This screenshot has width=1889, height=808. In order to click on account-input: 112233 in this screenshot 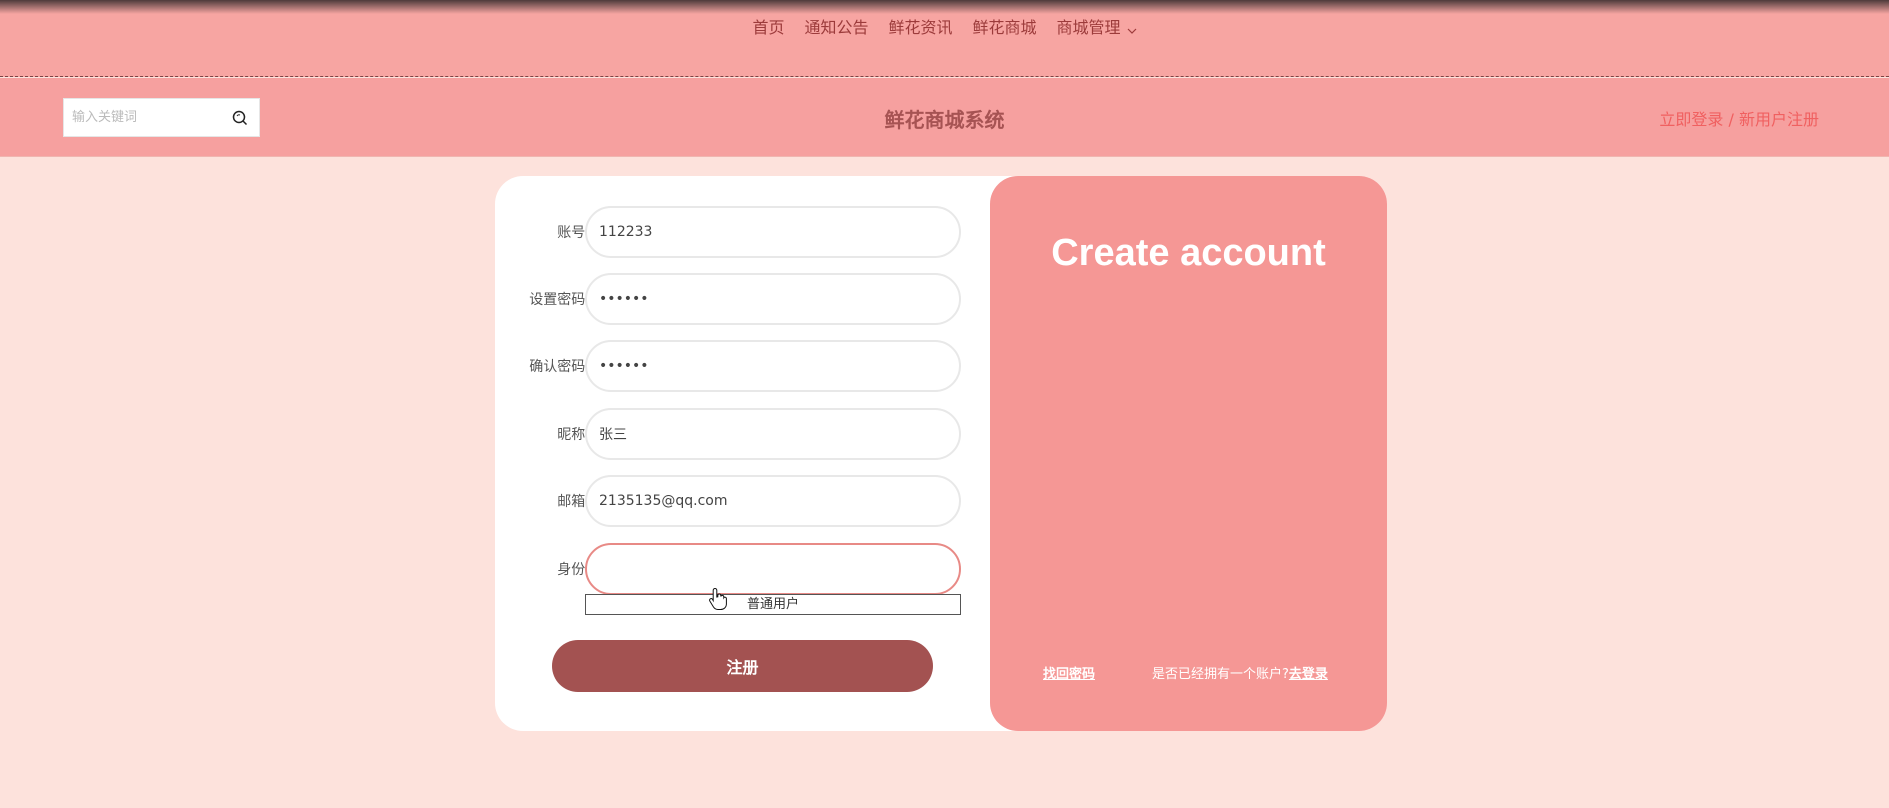, I will do `click(773, 232)`.